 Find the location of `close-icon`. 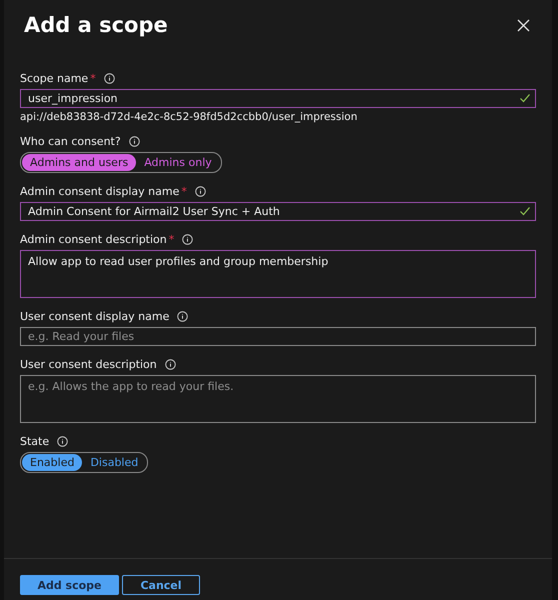

close-icon is located at coordinates (523, 25).